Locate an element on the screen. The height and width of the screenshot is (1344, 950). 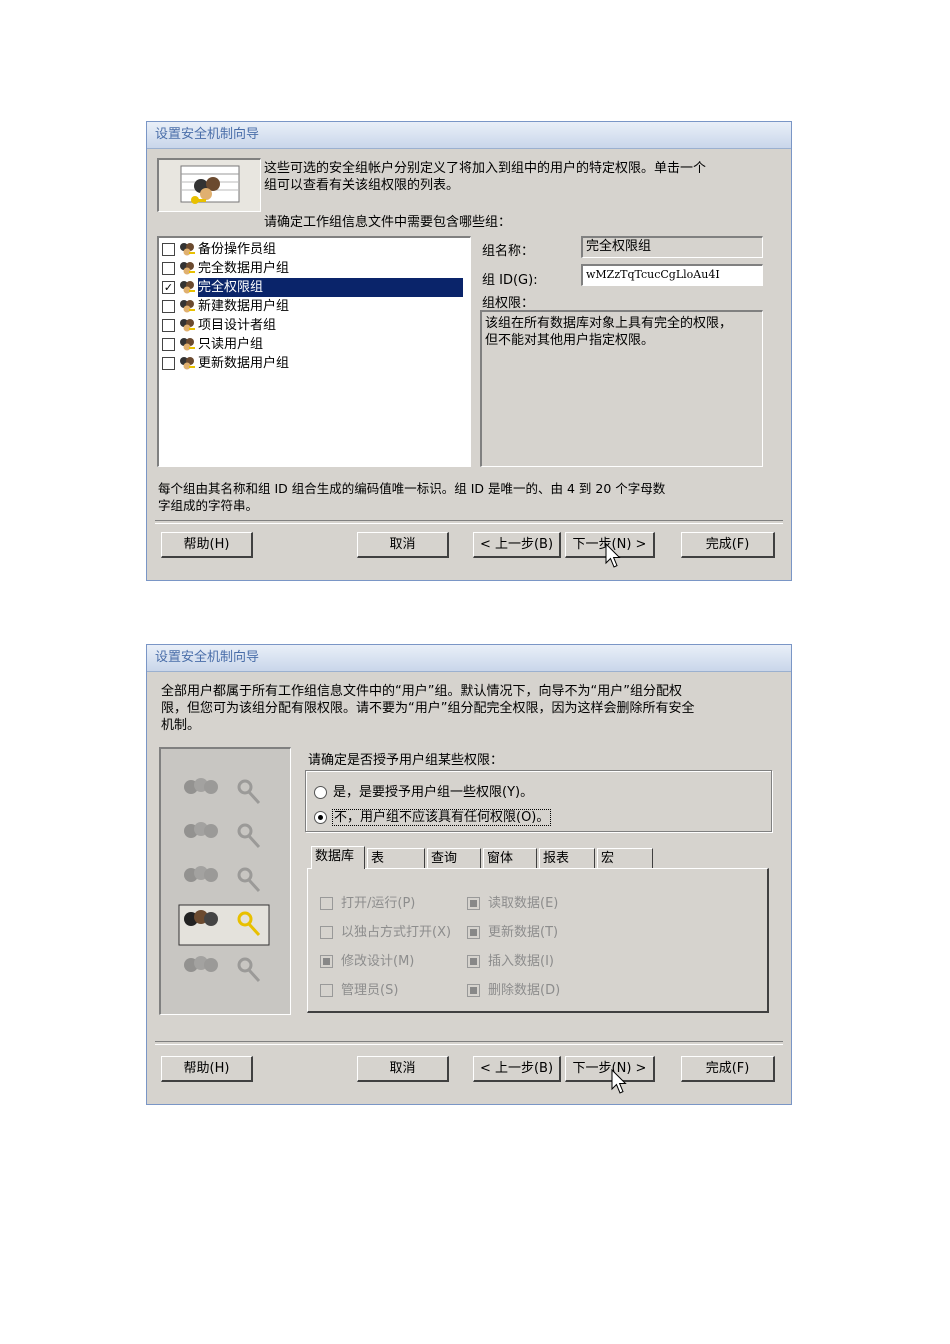
group-list-item: 完全数据用户组 is located at coordinates (314, 268).